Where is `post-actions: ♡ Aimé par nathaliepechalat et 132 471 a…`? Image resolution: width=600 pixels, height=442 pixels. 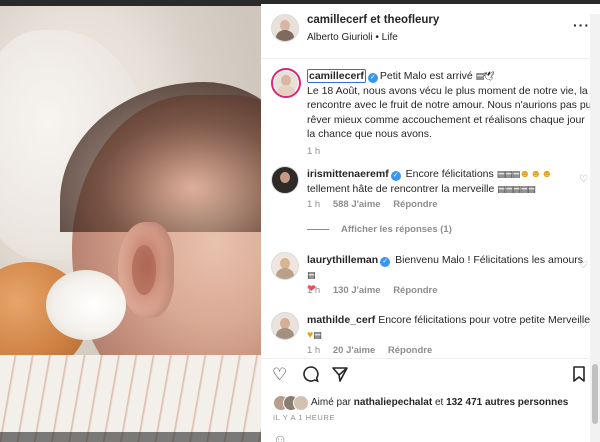
post-actions: ♡ Aimé par nathaliepechalat et 132 471 a… is located at coordinates (430, 400).